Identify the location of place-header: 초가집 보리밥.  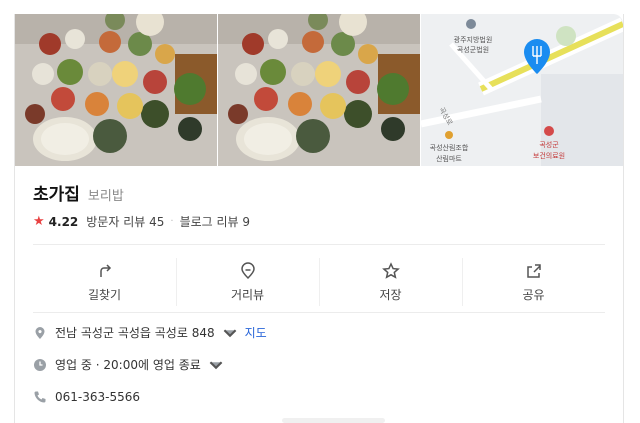
(78, 192).